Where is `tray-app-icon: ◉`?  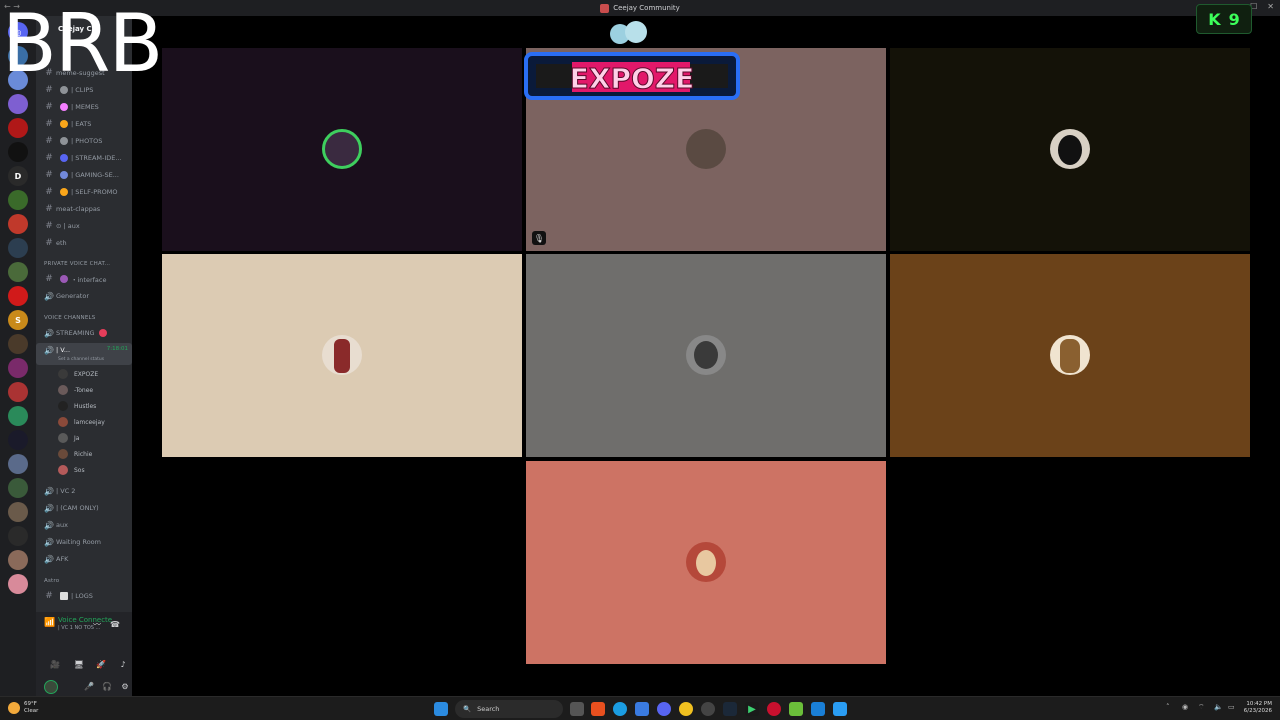
tray-app-icon: ◉ is located at coordinates (1185, 707).